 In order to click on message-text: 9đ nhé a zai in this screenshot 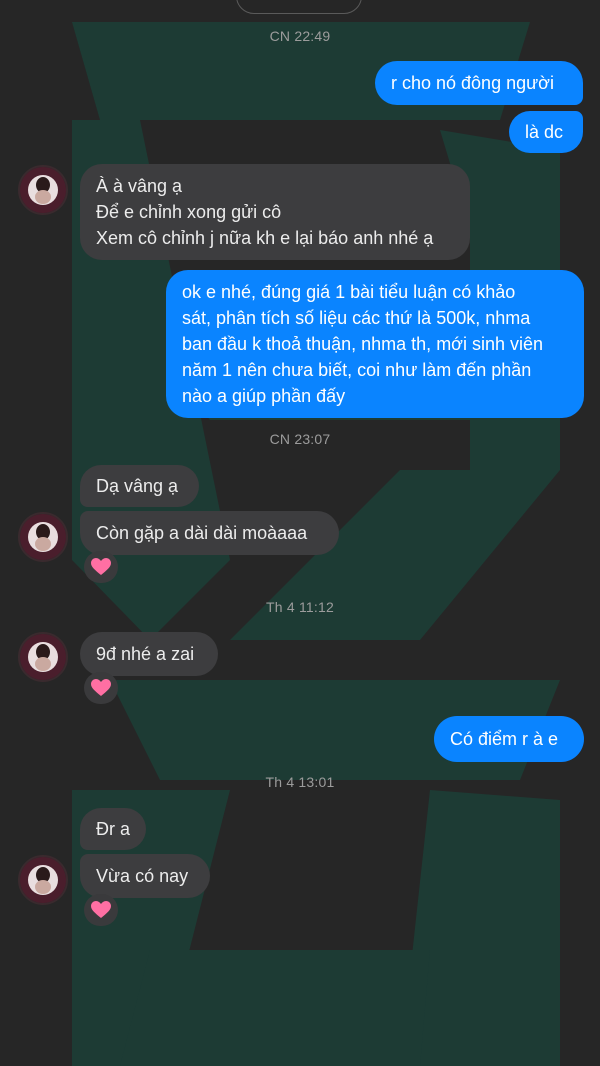, I will do `click(145, 654)`.